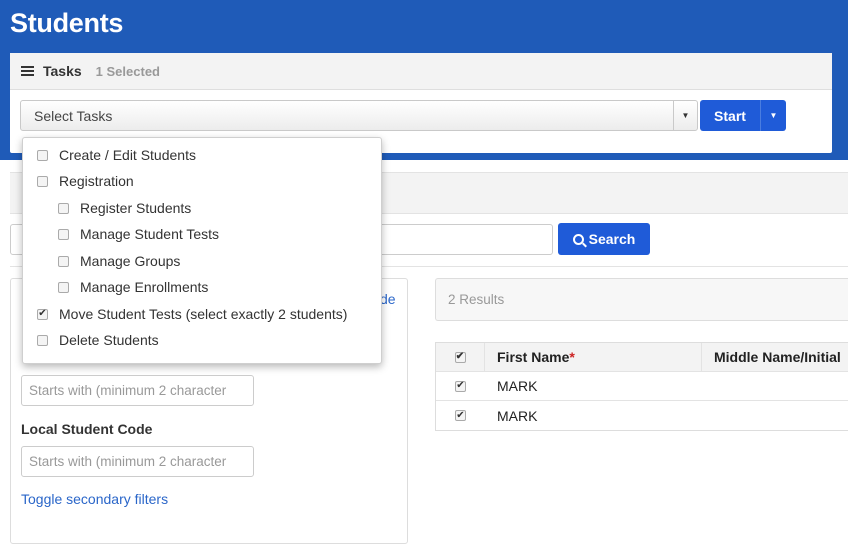  What do you see at coordinates (42, 314) in the screenshot?
I see `menu-checkbox-checked: ✔` at bounding box center [42, 314].